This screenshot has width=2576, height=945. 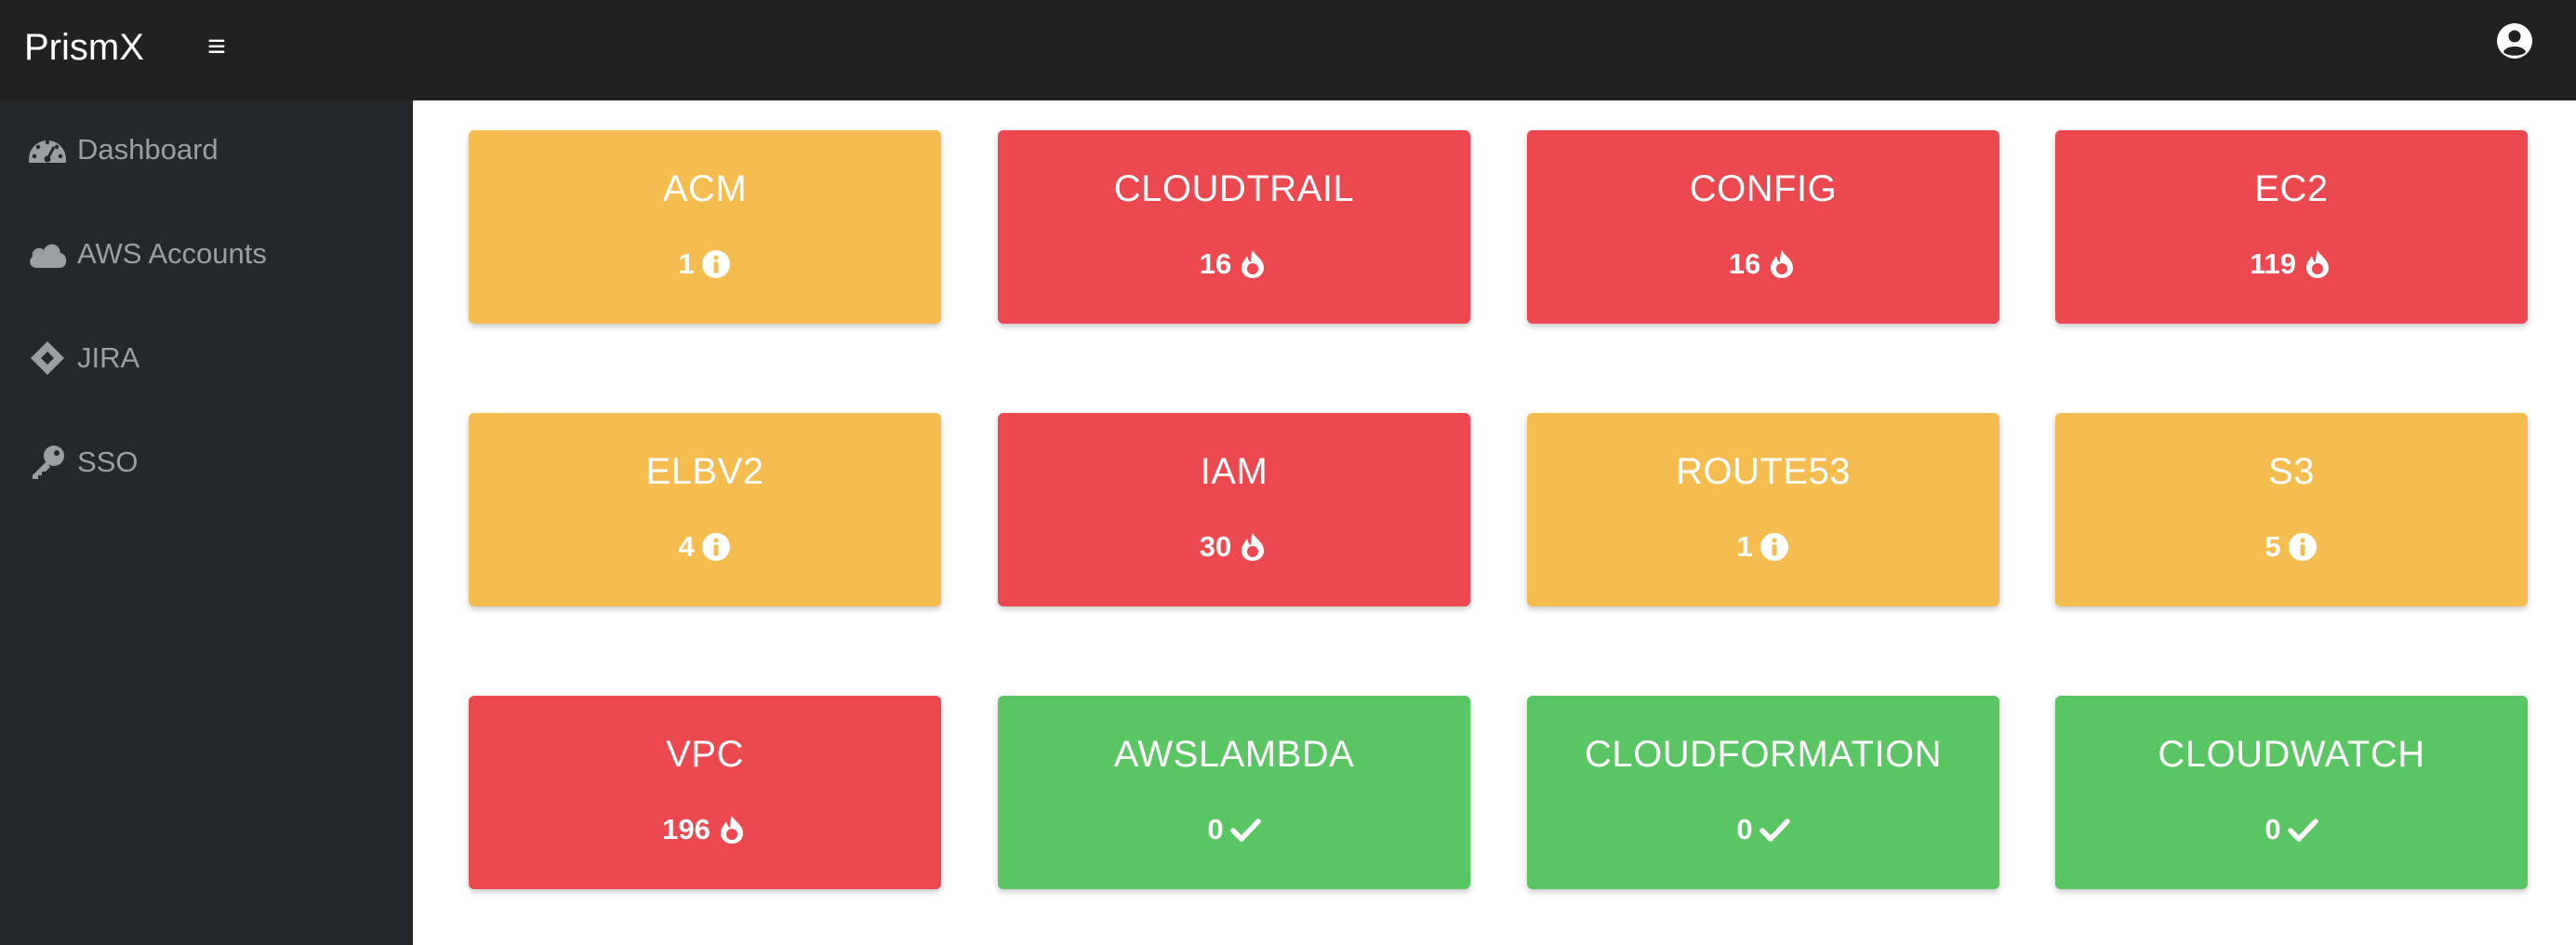 I want to click on finding-count: 119, so click(x=2272, y=263).